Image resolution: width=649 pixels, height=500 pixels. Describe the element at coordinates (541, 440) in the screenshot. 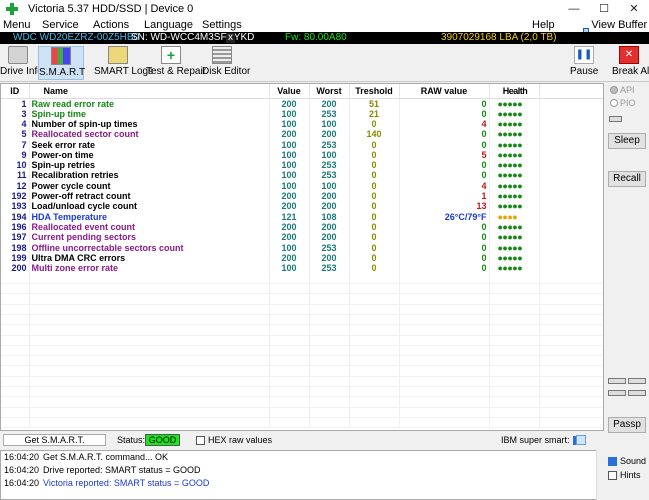

I see `ibm-super-smart-checkbox: IBM super smart:` at that location.